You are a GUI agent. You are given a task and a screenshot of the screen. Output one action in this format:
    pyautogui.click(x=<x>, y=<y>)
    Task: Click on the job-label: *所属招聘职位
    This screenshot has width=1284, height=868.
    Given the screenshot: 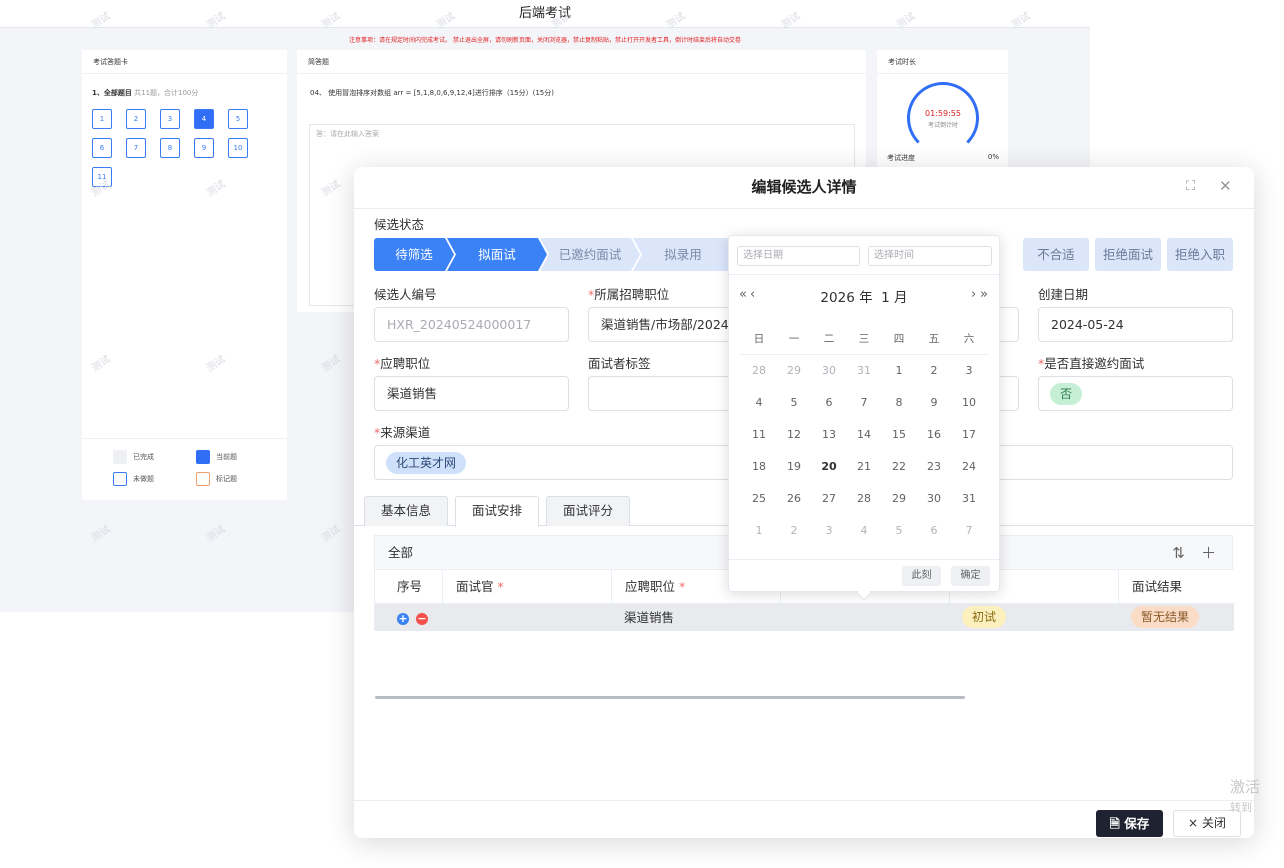 What is the action you would take?
    pyautogui.click(x=629, y=294)
    